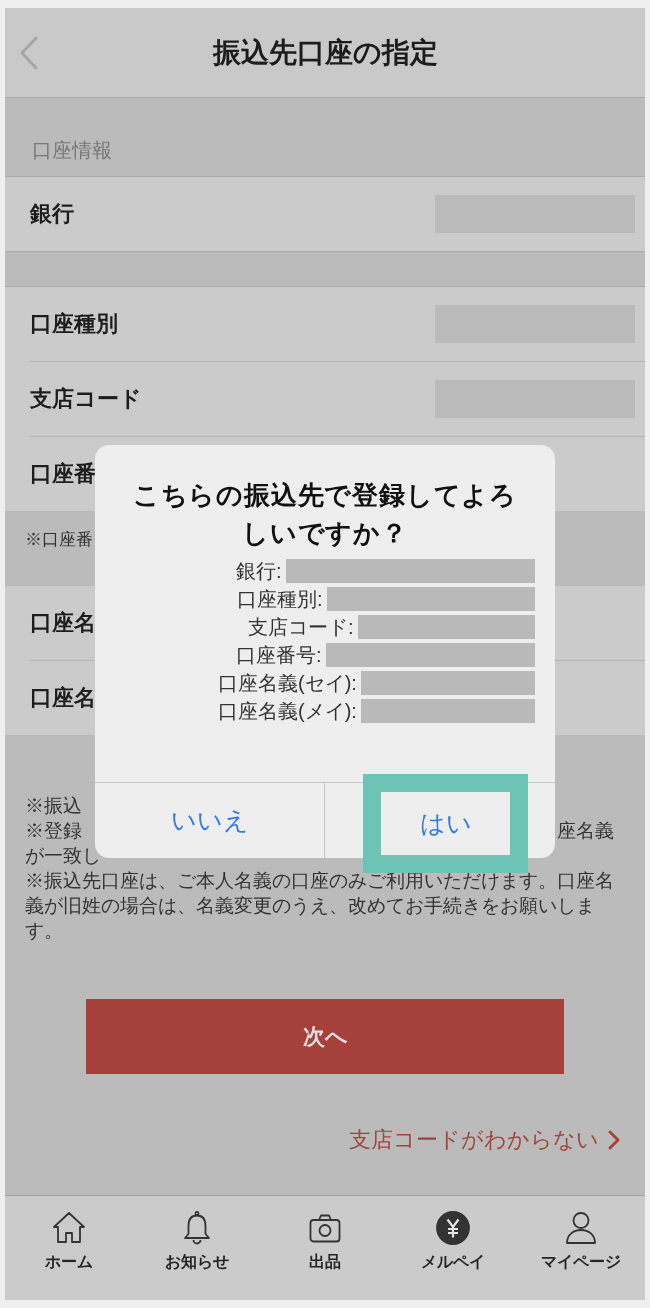 This screenshot has width=650, height=1308. I want to click on note-text: ※振込, so click(53, 806).